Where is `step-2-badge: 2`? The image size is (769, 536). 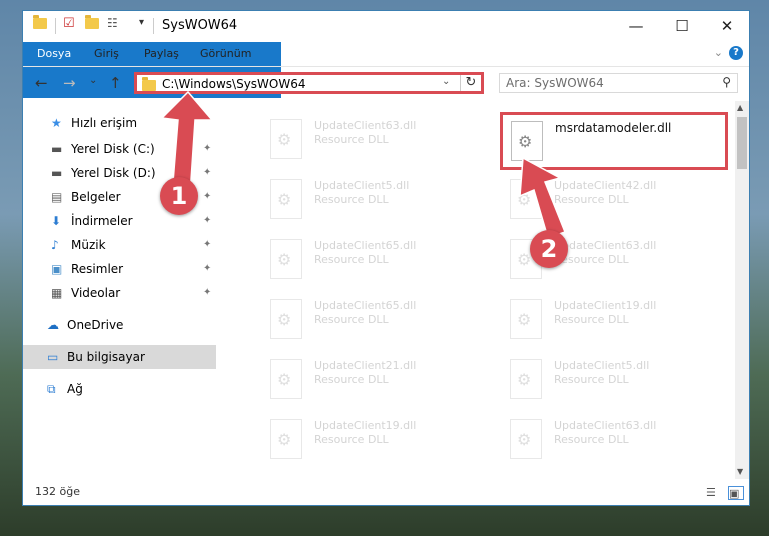 step-2-badge: 2 is located at coordinates (549, 249).